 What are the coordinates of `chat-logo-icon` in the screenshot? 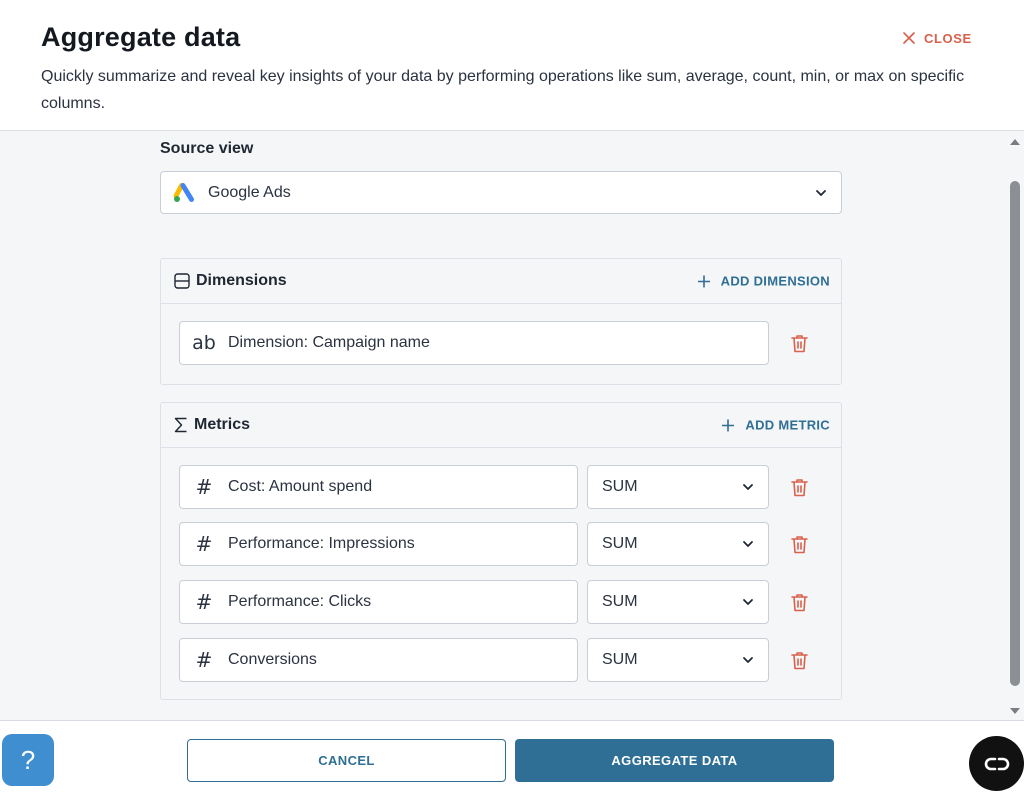 It's located at (996, 763).